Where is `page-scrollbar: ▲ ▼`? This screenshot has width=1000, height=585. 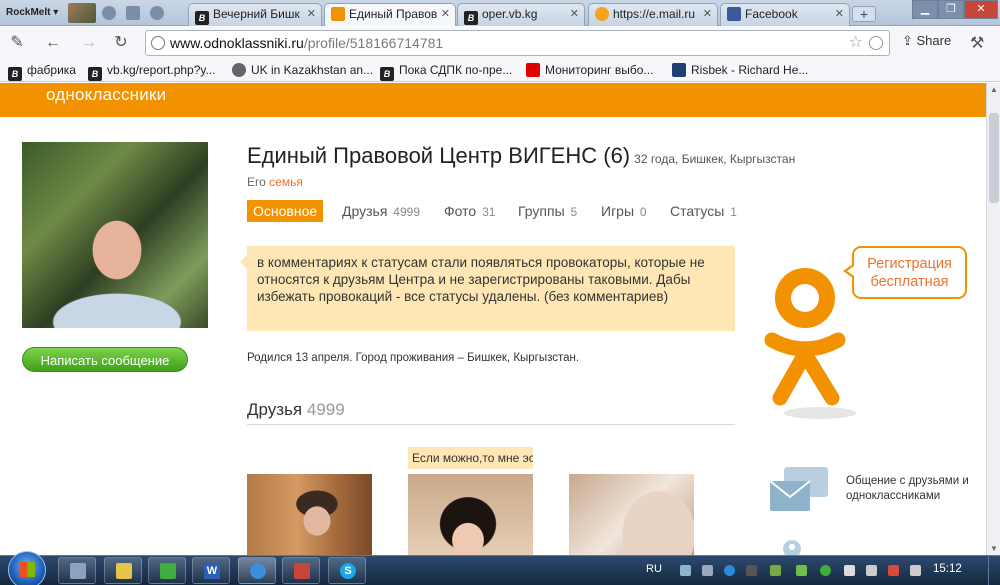 page-scrollbar: ▲ ▼ is located at coordinates (993, 319).